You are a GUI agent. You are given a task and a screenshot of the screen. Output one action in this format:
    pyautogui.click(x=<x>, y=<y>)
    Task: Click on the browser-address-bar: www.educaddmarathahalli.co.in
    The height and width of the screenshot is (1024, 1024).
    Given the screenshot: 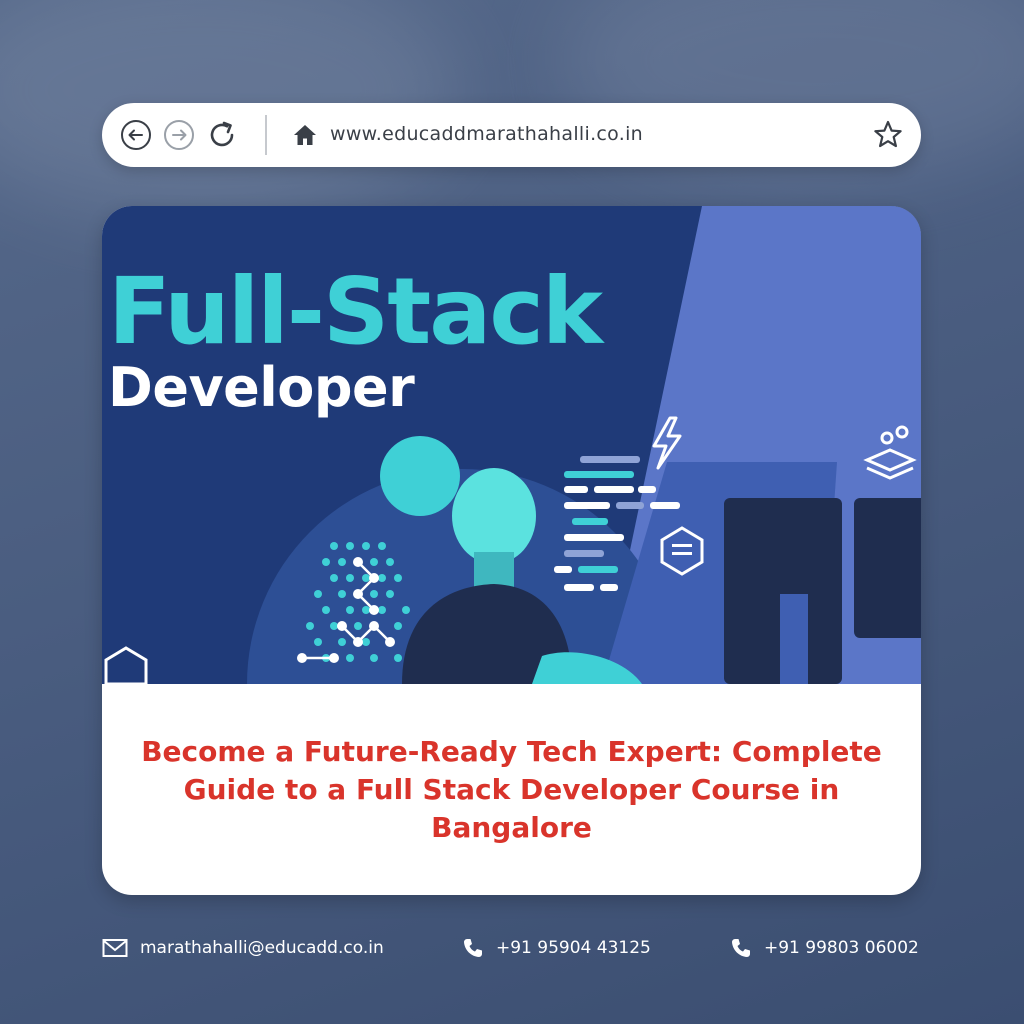 What is the action you would take?
    pyautogui.click(x=511, y=135)
    